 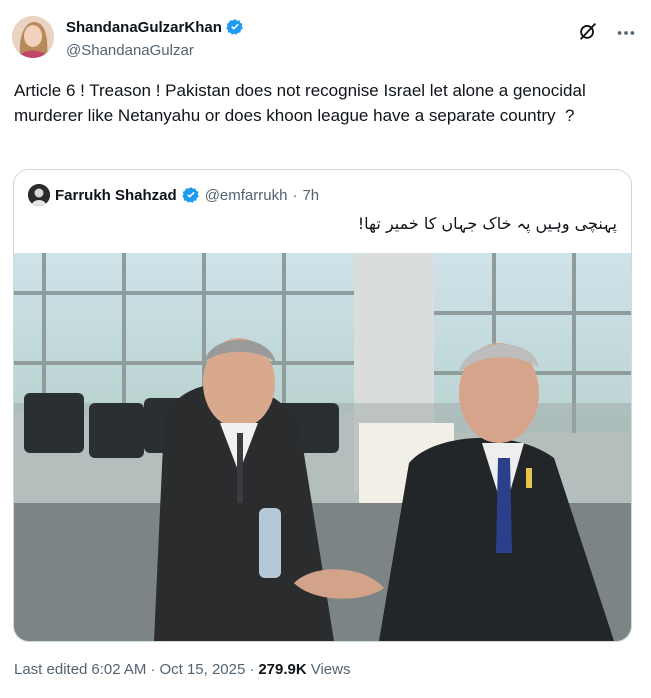 I want to click on tweet-date: Oct 15, 2025, so click(x=202, y=669).